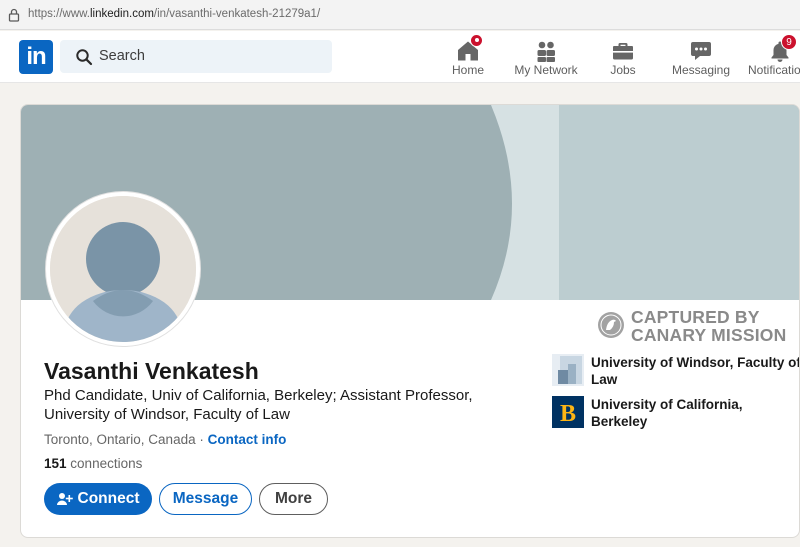 The image size is (800, 547). I want to click on more-button-label: More, so click(293, 498).